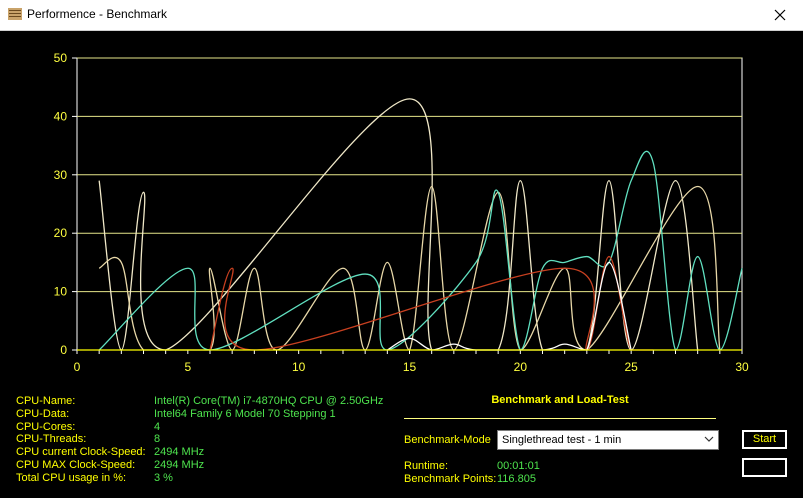 The image size is (803, 498). What do you see at coordinates (426, 466) in the screenshot?
I see `runtime-label: Runtime:` at bounding box center [426, 466].